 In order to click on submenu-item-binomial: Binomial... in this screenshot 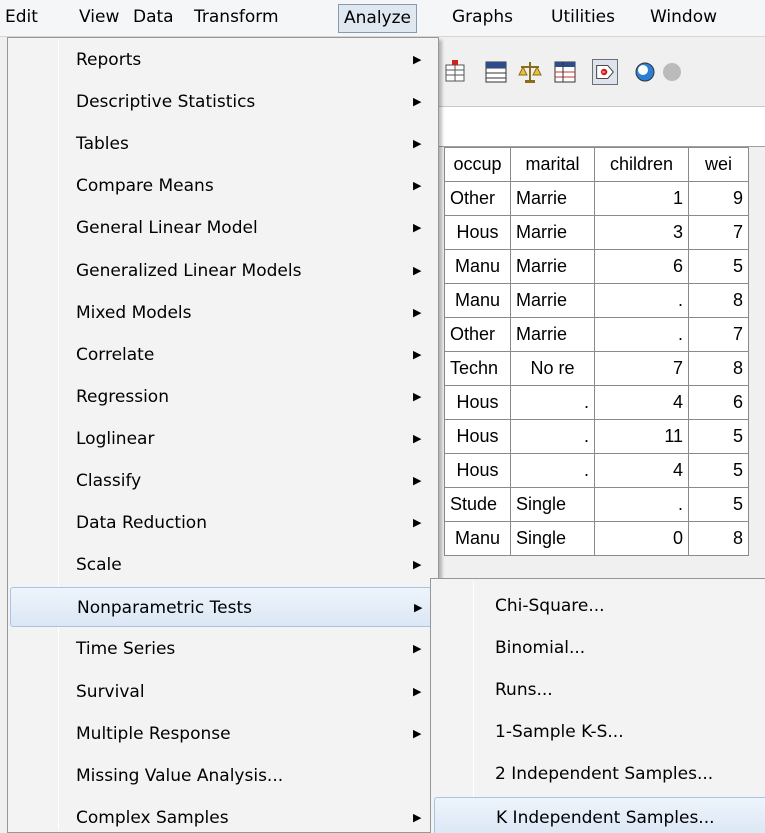, I will do `click(599, 648)`.